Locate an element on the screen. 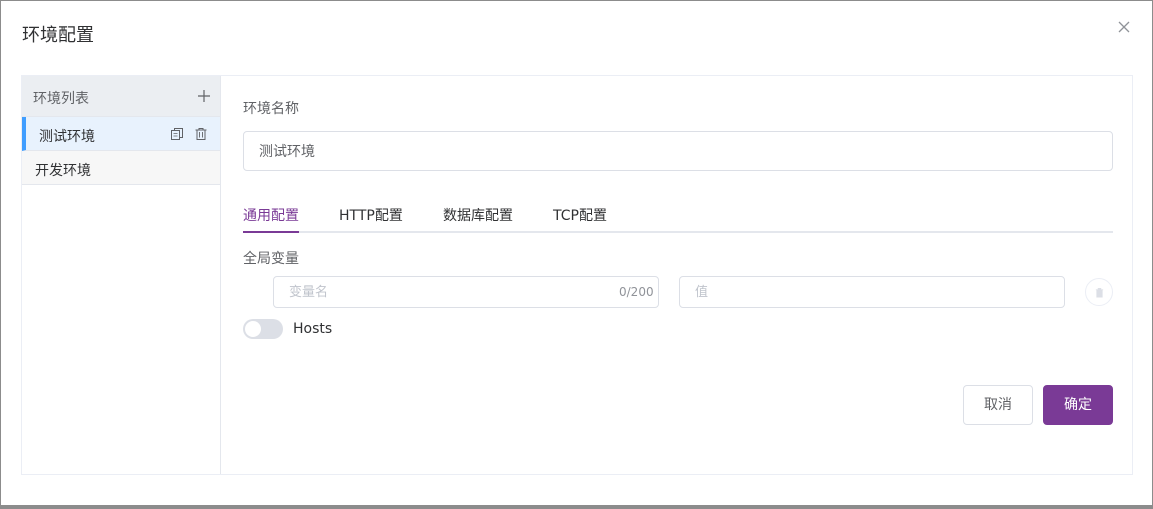  config-tabs: 通用配置 HTTP配置 数据库配置 TCP配置 is located at coordinates (678, 217).